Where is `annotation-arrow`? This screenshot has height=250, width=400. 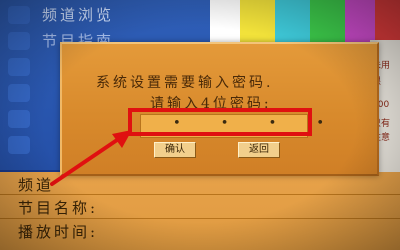
annotation-arrow is located at coordinates (91, 158).